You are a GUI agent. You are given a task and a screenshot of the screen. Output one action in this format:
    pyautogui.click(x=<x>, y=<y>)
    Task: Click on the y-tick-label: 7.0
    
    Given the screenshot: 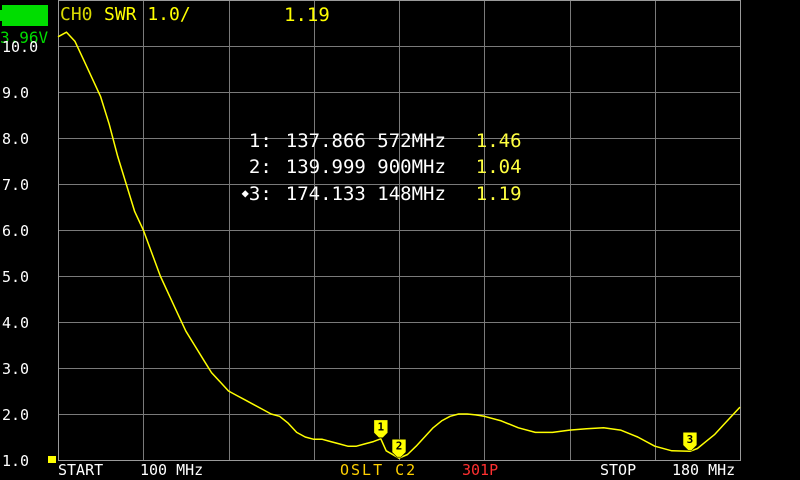 What is the action you would take?
    pyautogui.click(x=16, y=185)
    